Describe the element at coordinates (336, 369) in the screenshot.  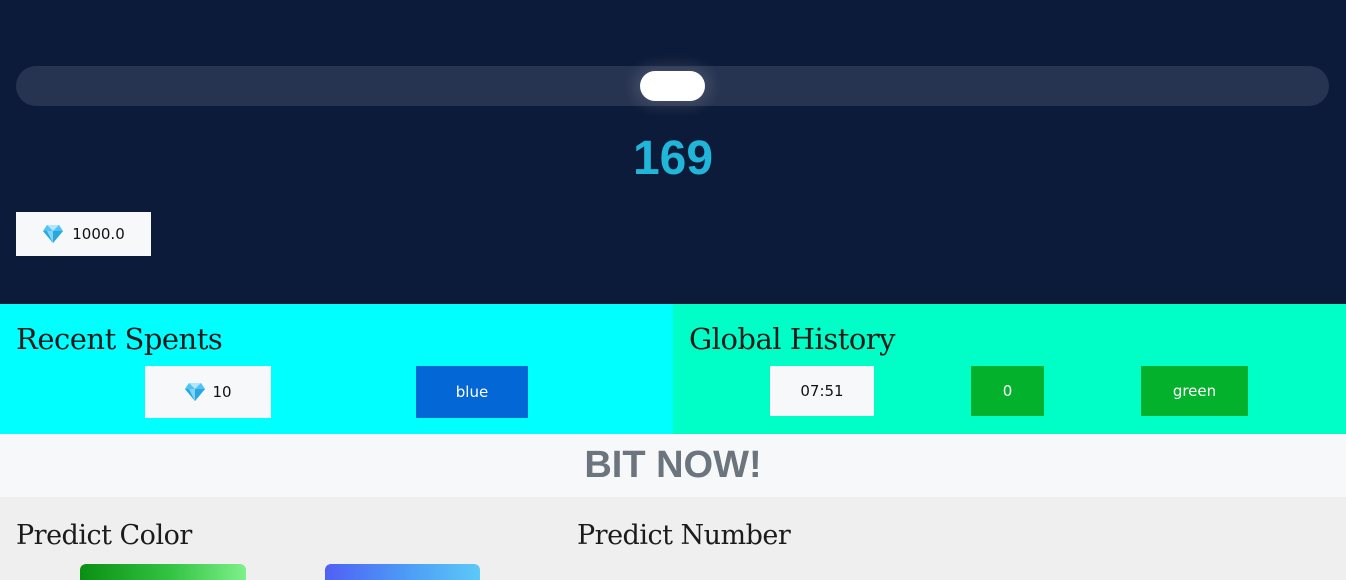
I see `recent-spents-panel: Recent Spents 10 blue` at that location.